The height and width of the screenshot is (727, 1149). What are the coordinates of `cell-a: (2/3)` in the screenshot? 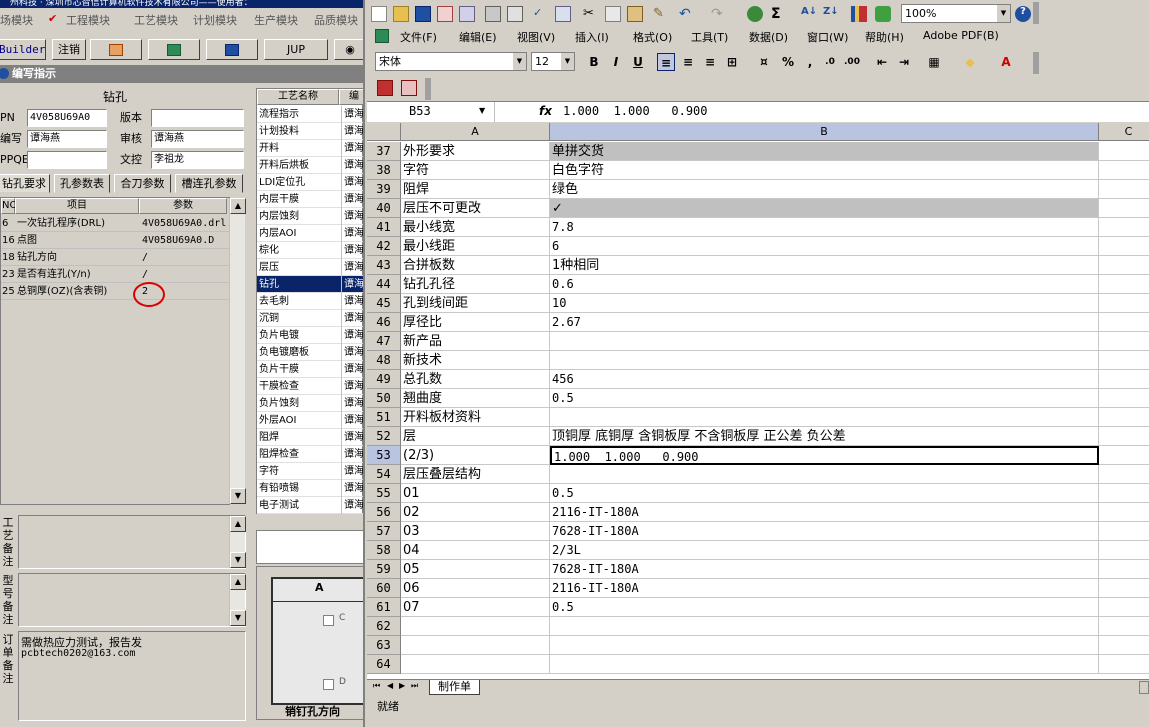 It's located at (475, 455).